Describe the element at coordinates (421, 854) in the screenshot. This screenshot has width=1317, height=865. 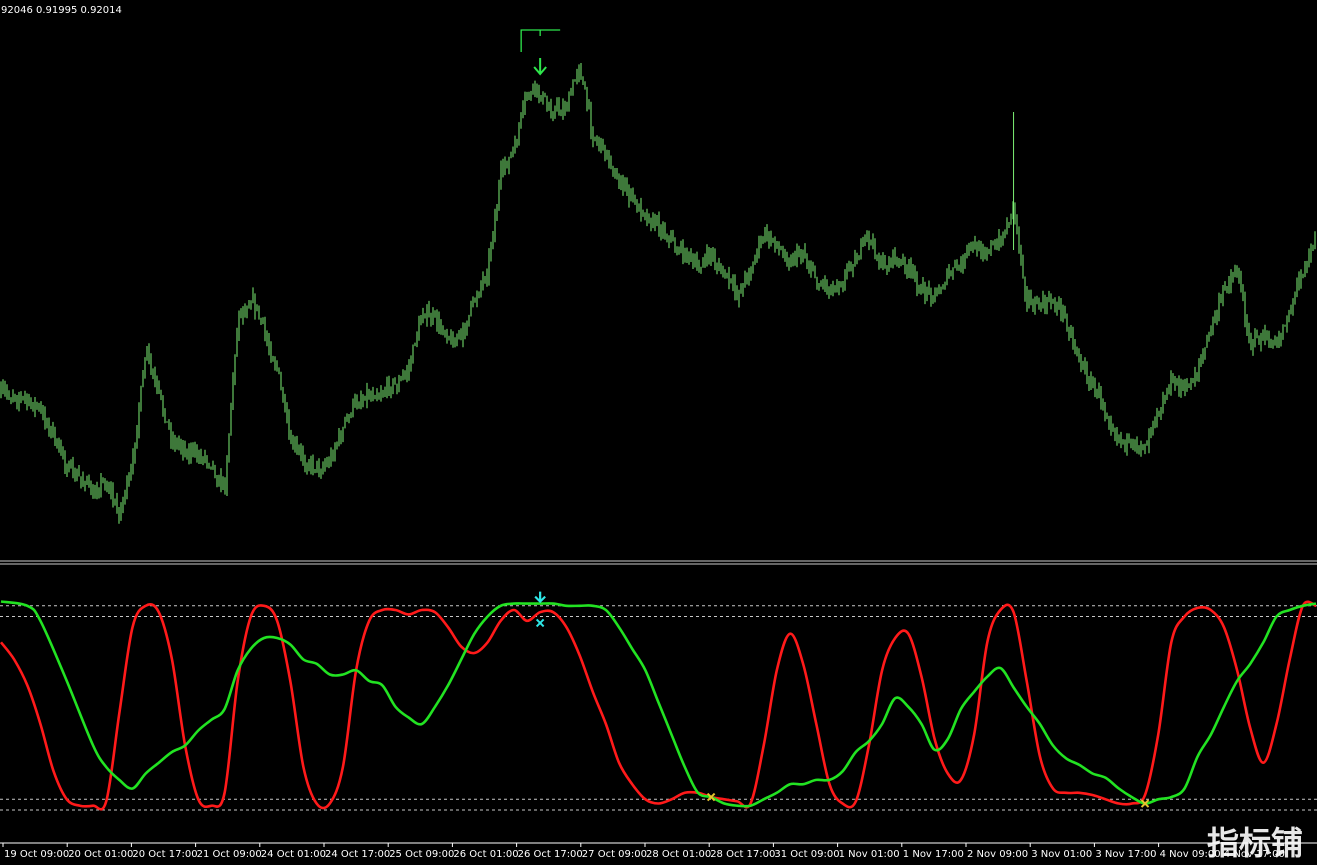
I see `time-label: 25 Oct 09:00` at that location.